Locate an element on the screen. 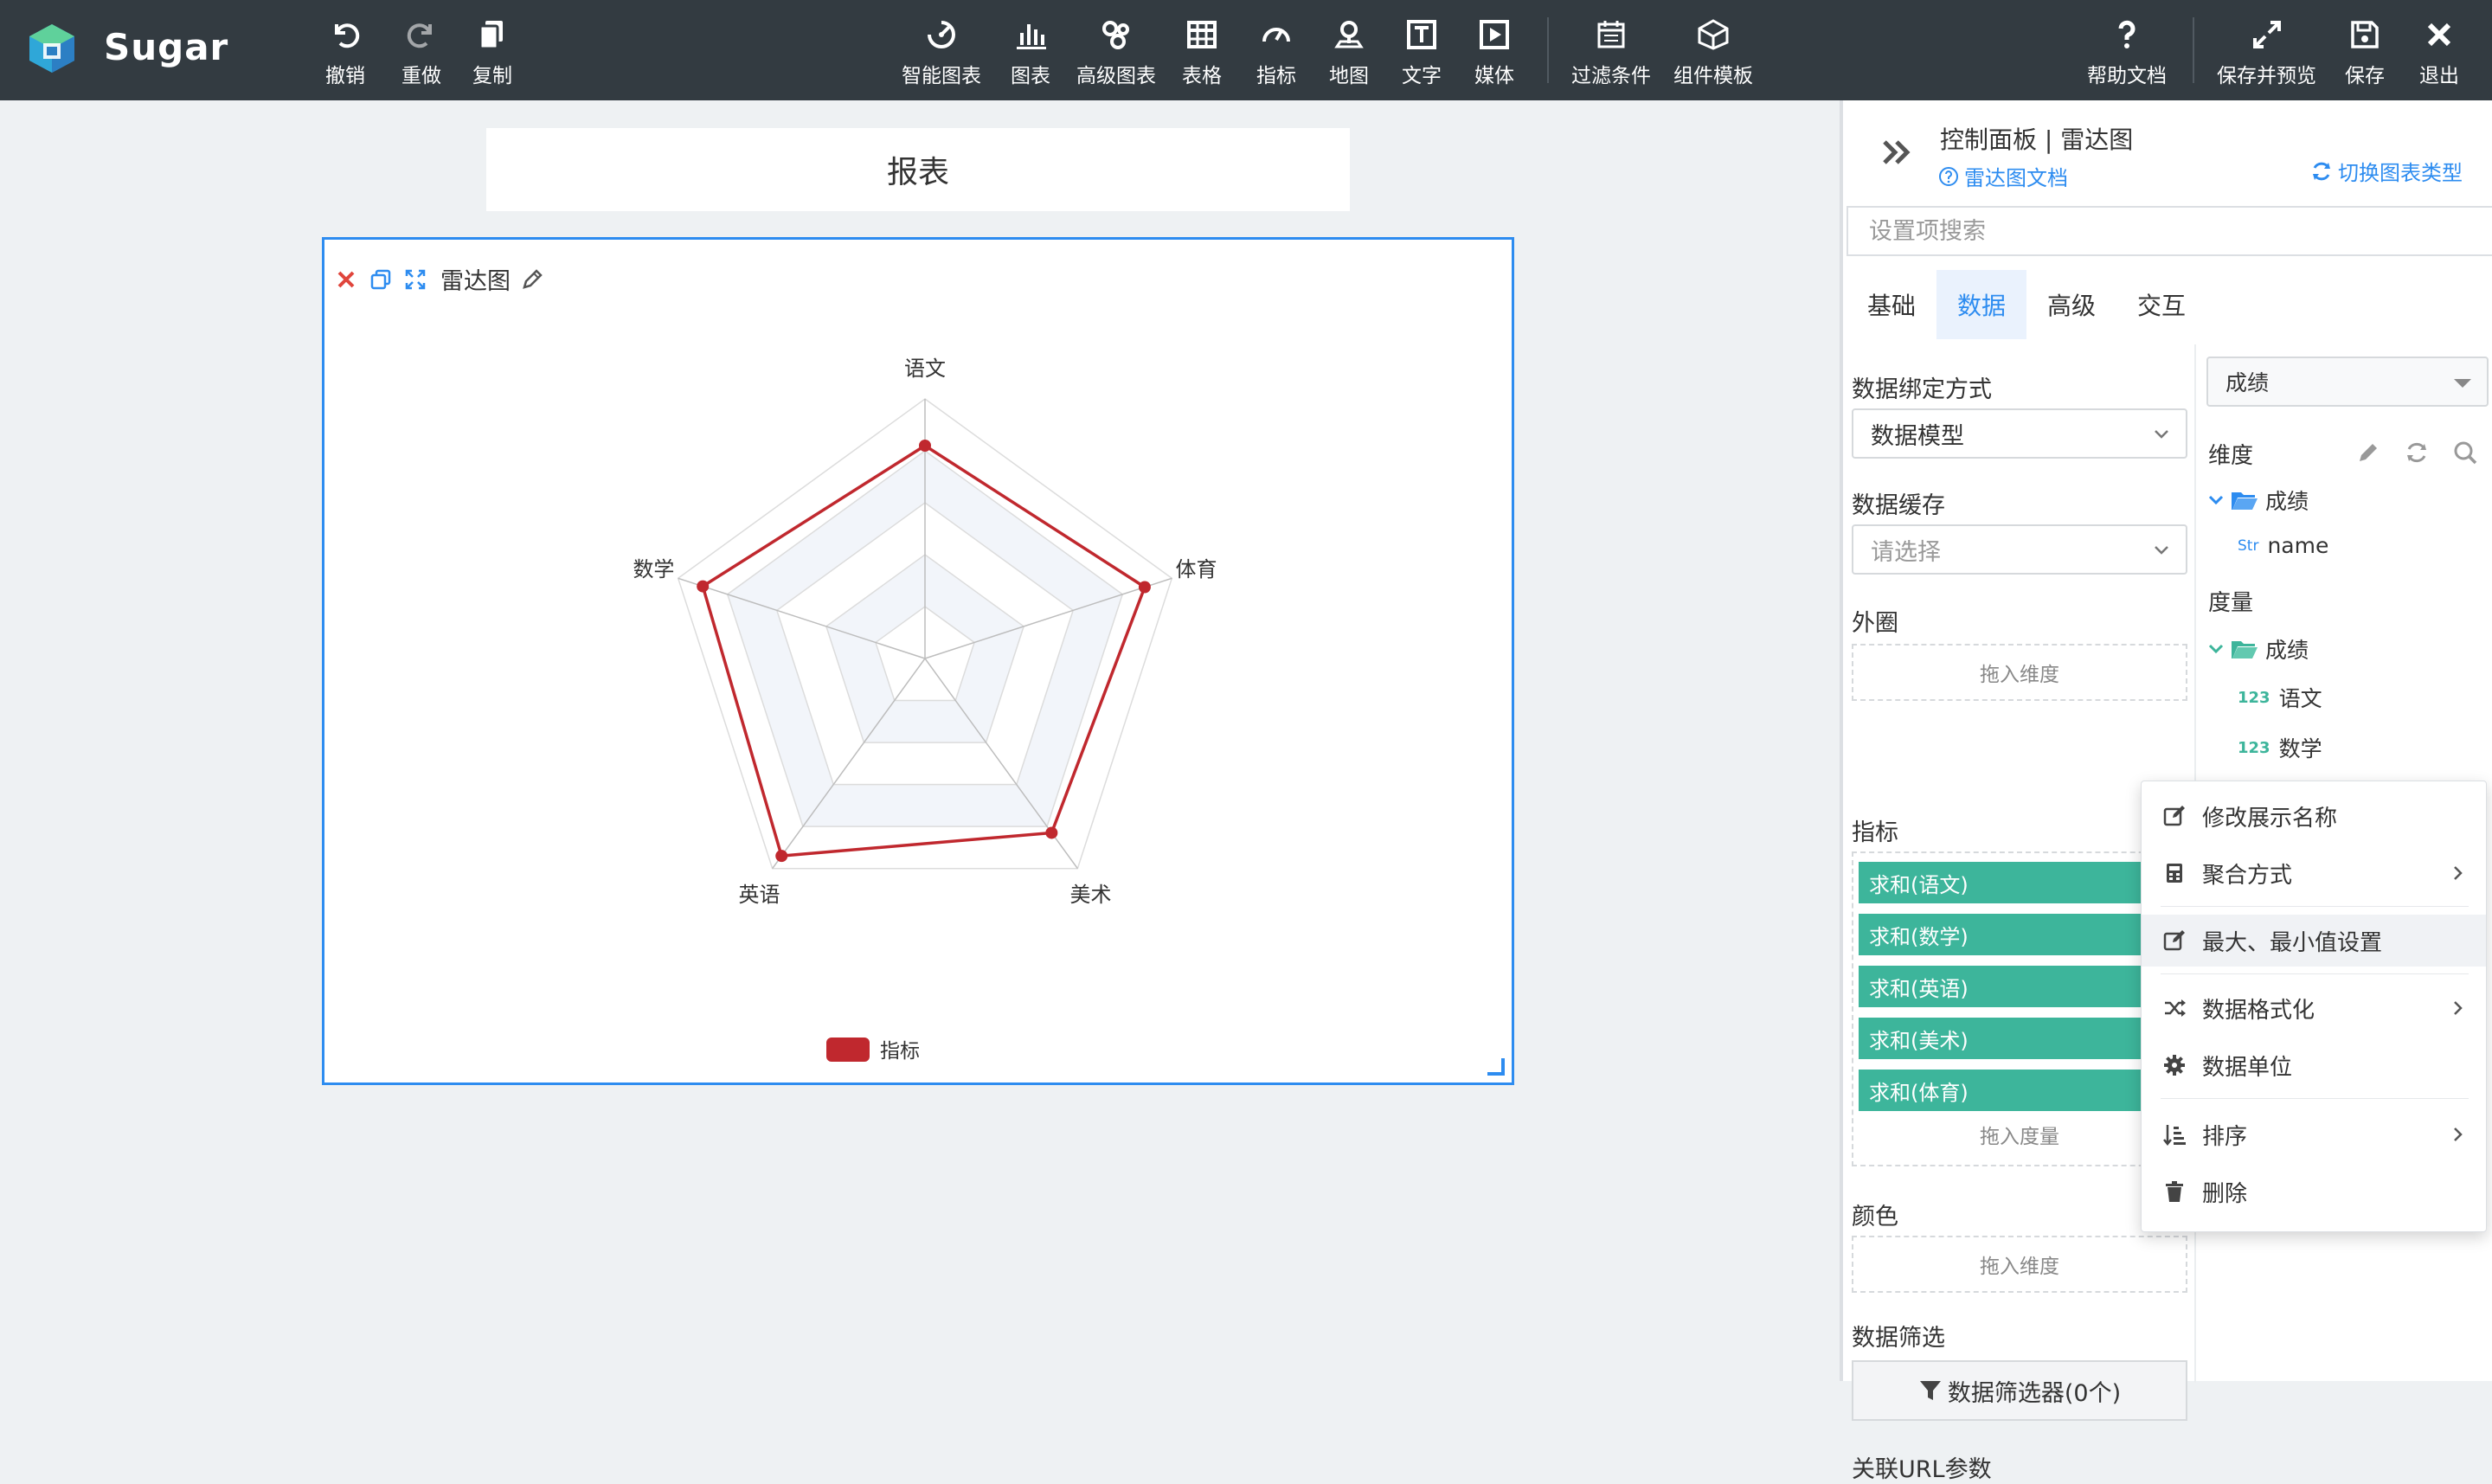 Image resolution: width=2492 pixels, height=1484 pixels. menu-item-label: 聚合方式 is located at coordinates (2248, 875).